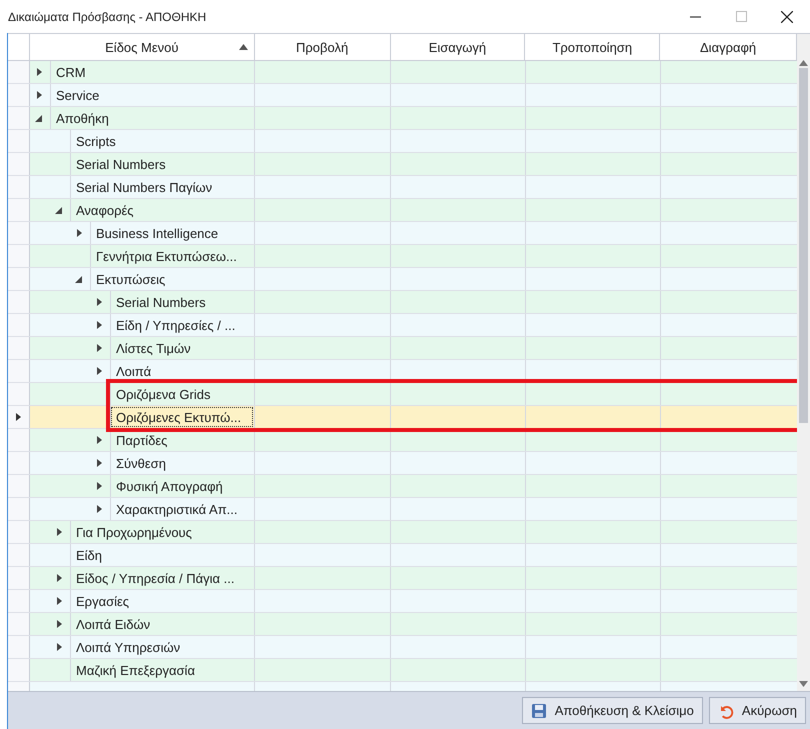  I want to click on scrollbar, so click(803, 362).